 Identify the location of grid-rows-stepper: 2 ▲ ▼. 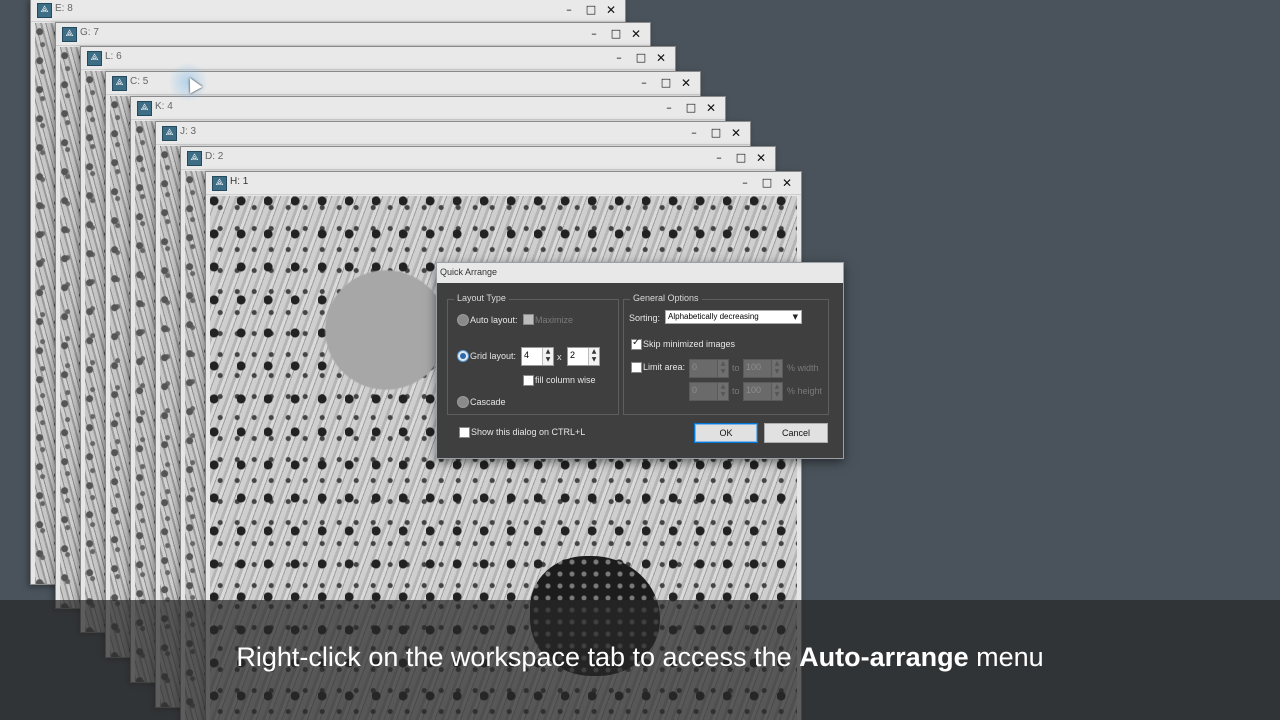
(583, 356).